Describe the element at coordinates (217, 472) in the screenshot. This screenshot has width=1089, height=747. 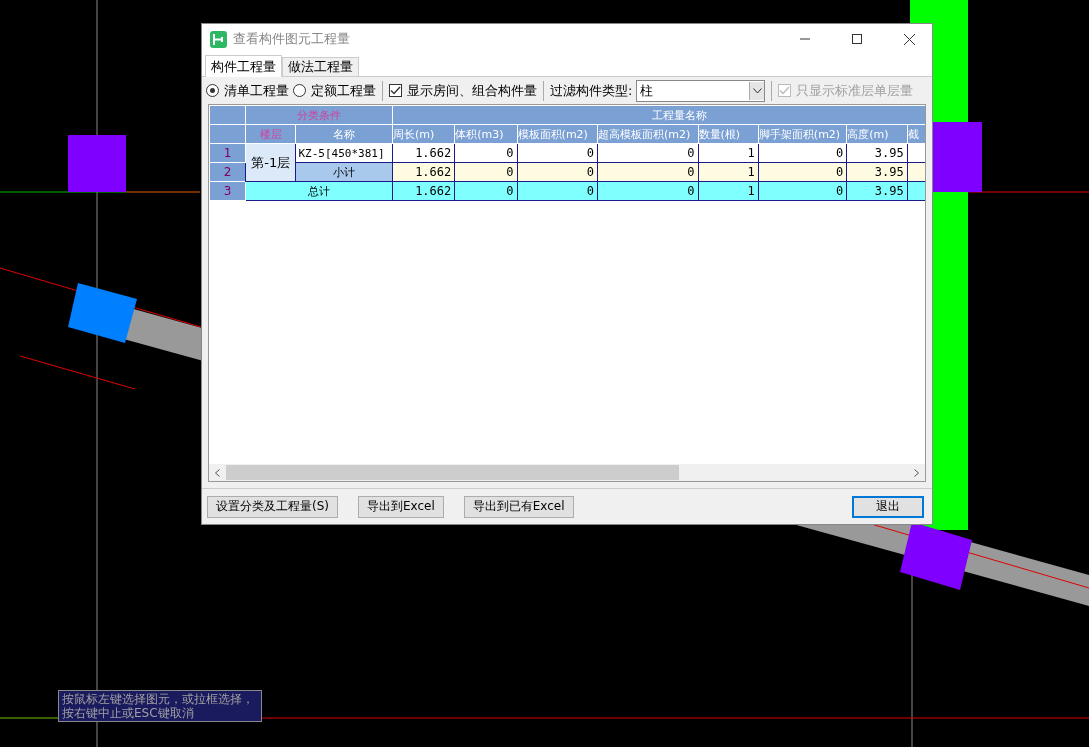
I see `chevron-left-icon` at that location.